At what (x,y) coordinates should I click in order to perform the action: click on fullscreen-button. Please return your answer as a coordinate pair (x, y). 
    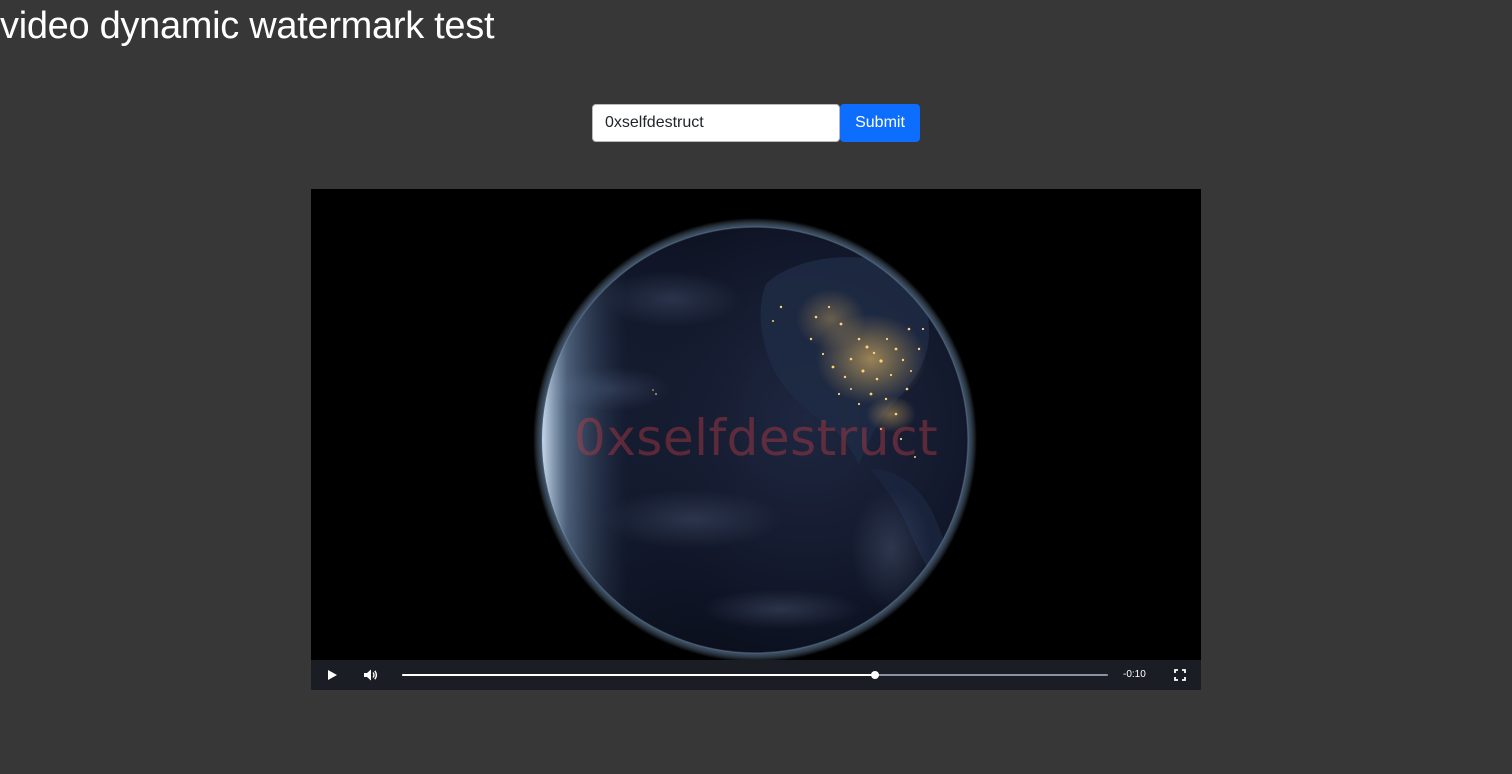
    Looking at the image, I should click on (1180, 675).